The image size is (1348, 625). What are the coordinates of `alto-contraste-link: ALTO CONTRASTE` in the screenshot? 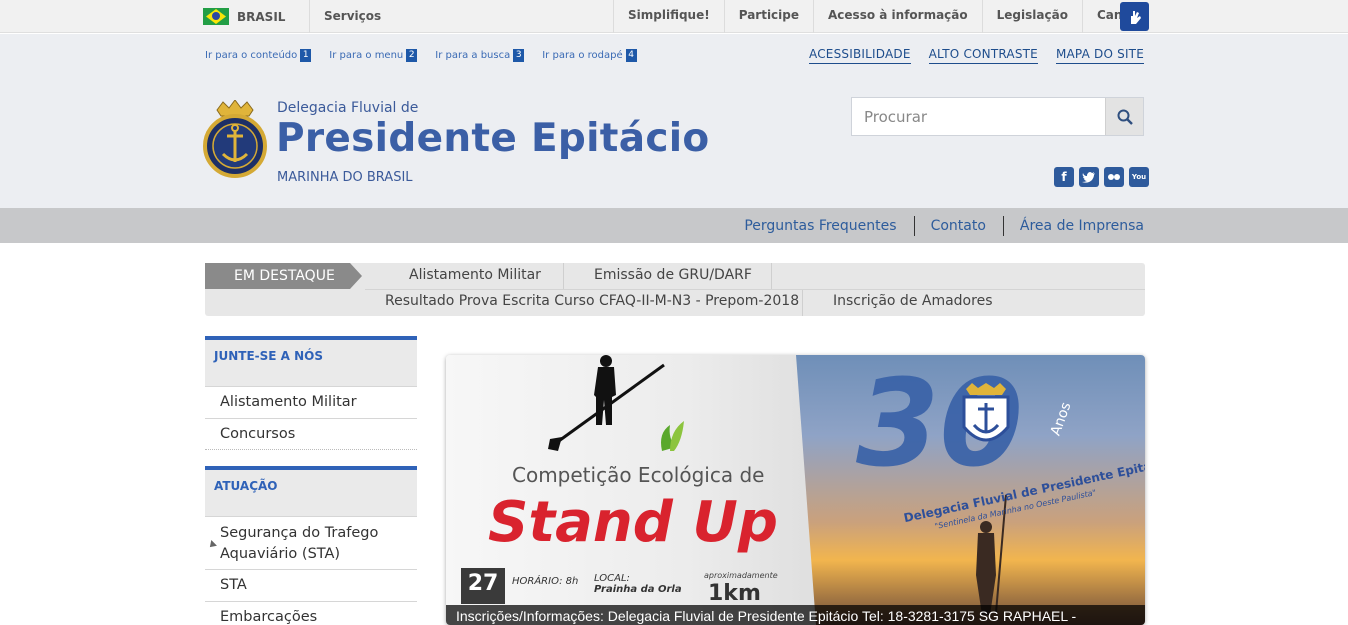 It's located at (983, 55).